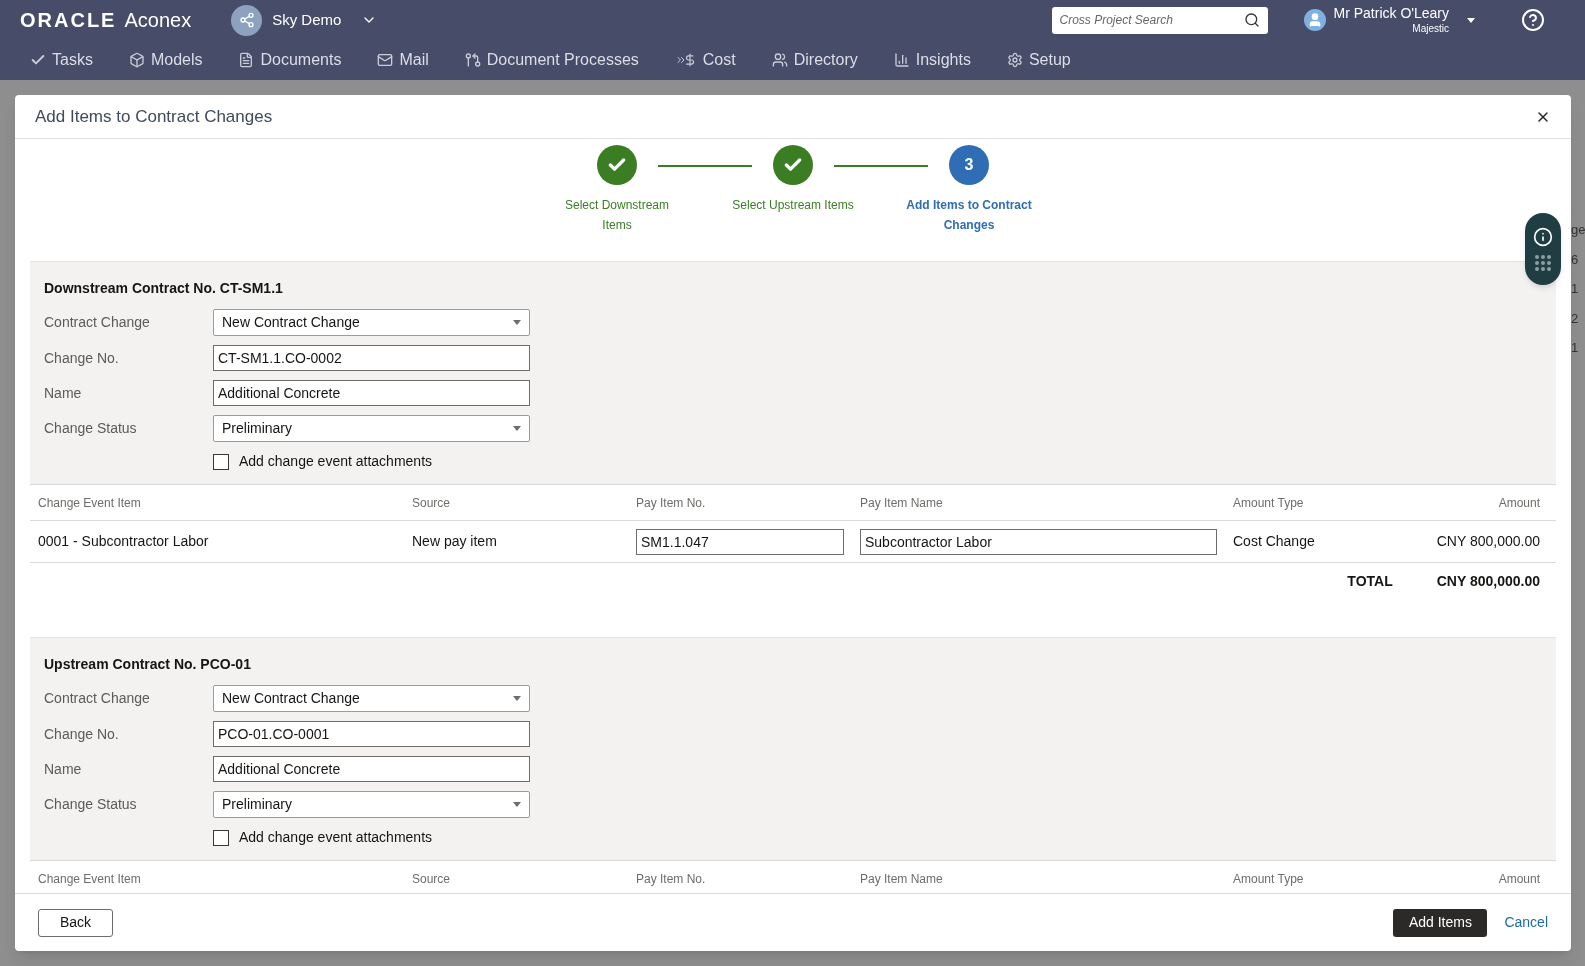  Describe the element at coordinates (705, 60) in the screenshot. I see `nav-item: Cost` at that location.